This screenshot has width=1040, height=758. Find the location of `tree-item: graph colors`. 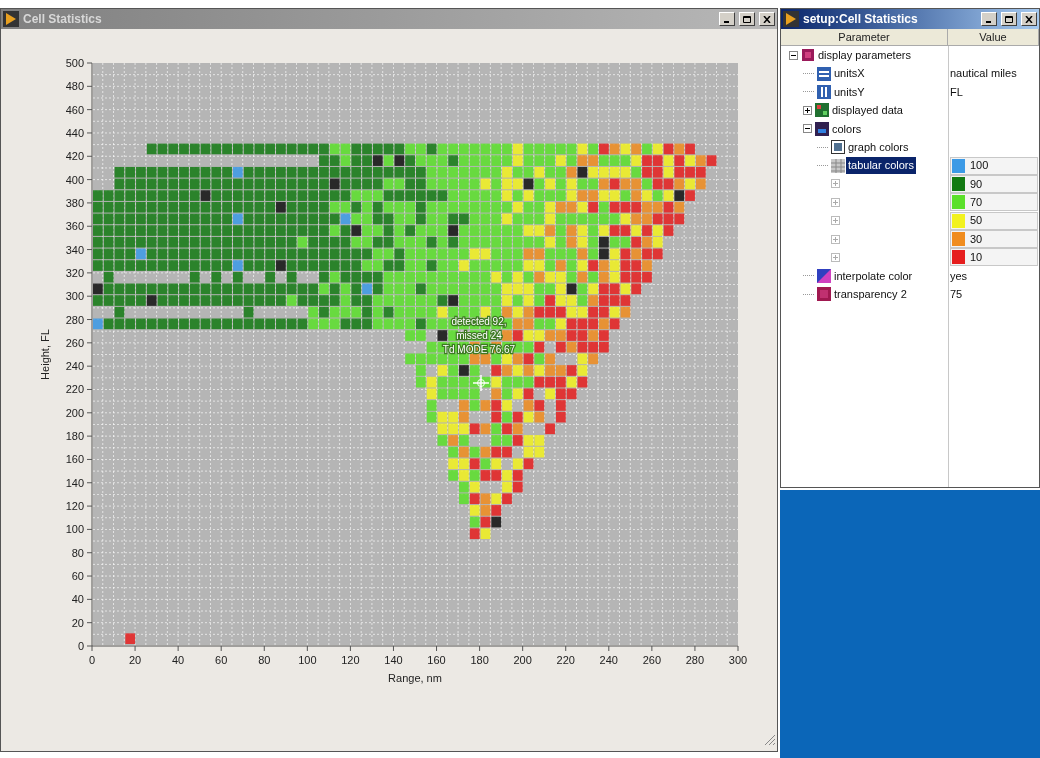

tree-item: graph colors is located at coordinates (878, 147).